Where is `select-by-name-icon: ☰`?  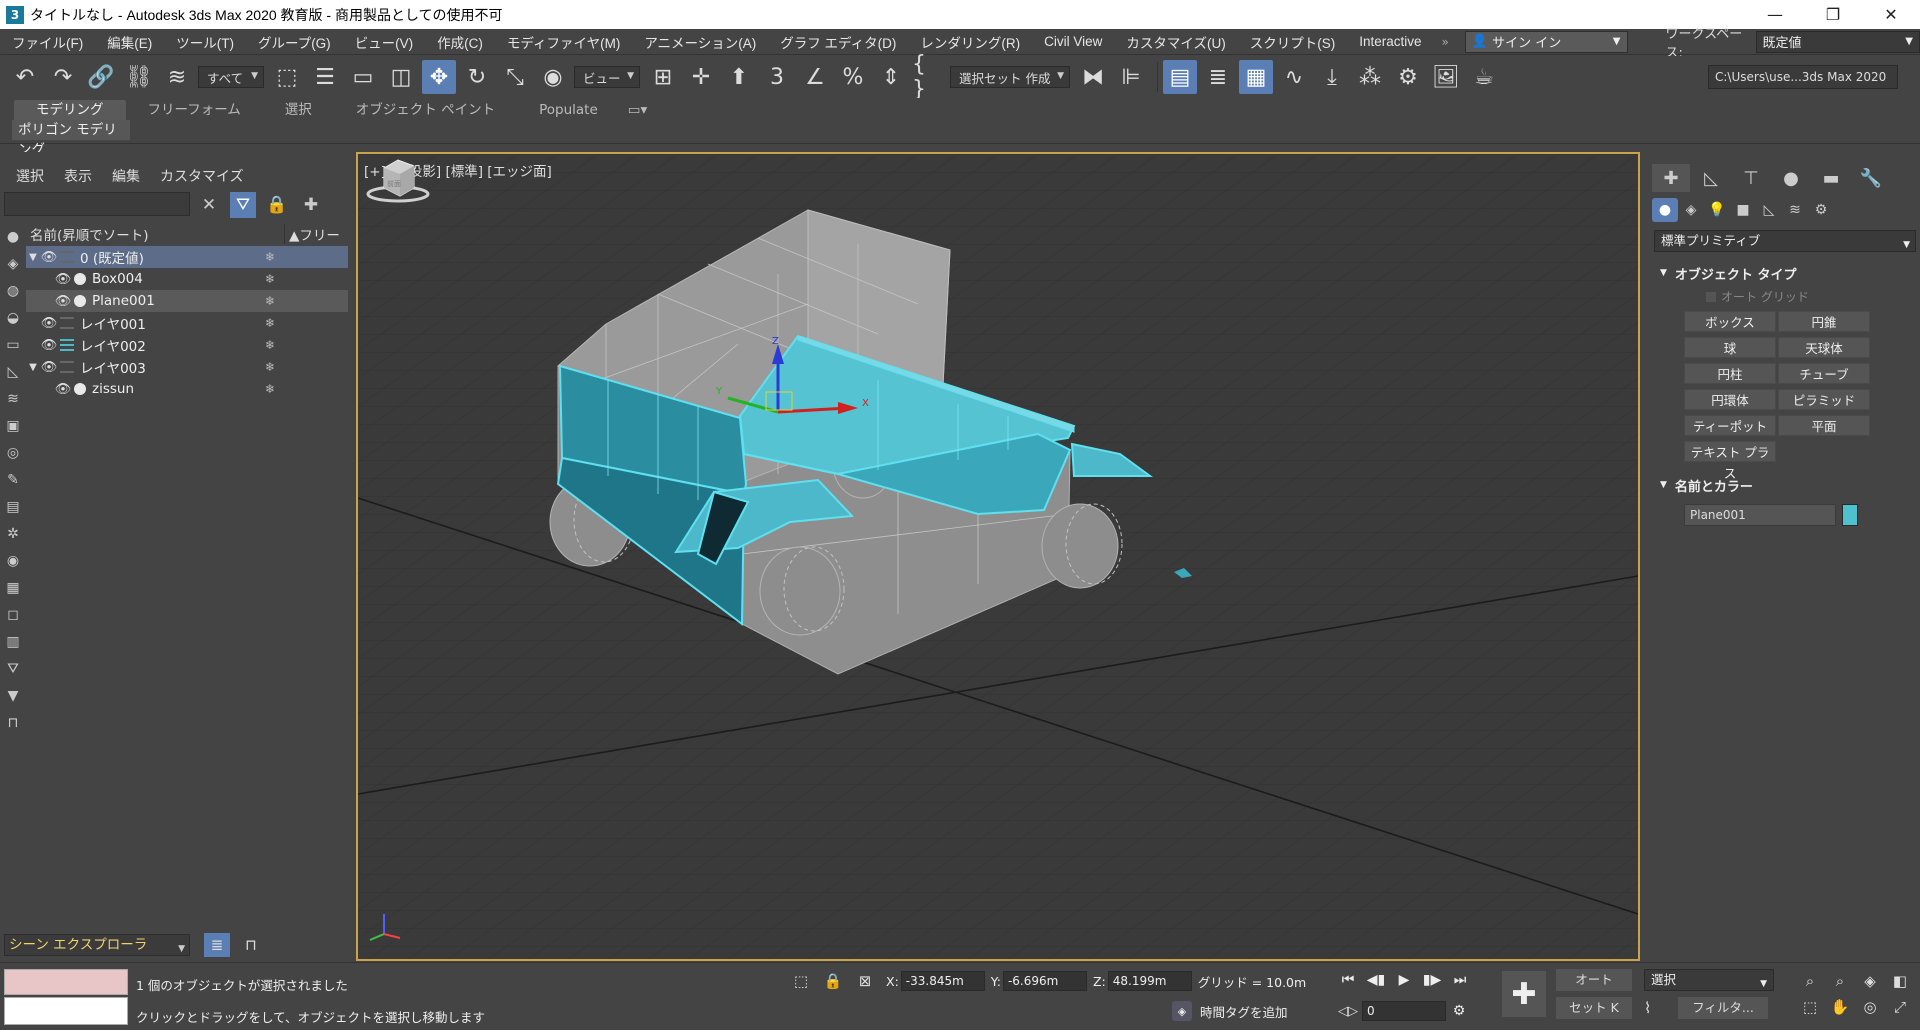
select-by-name-icon: ☰ is located at coordinates (325, 77).